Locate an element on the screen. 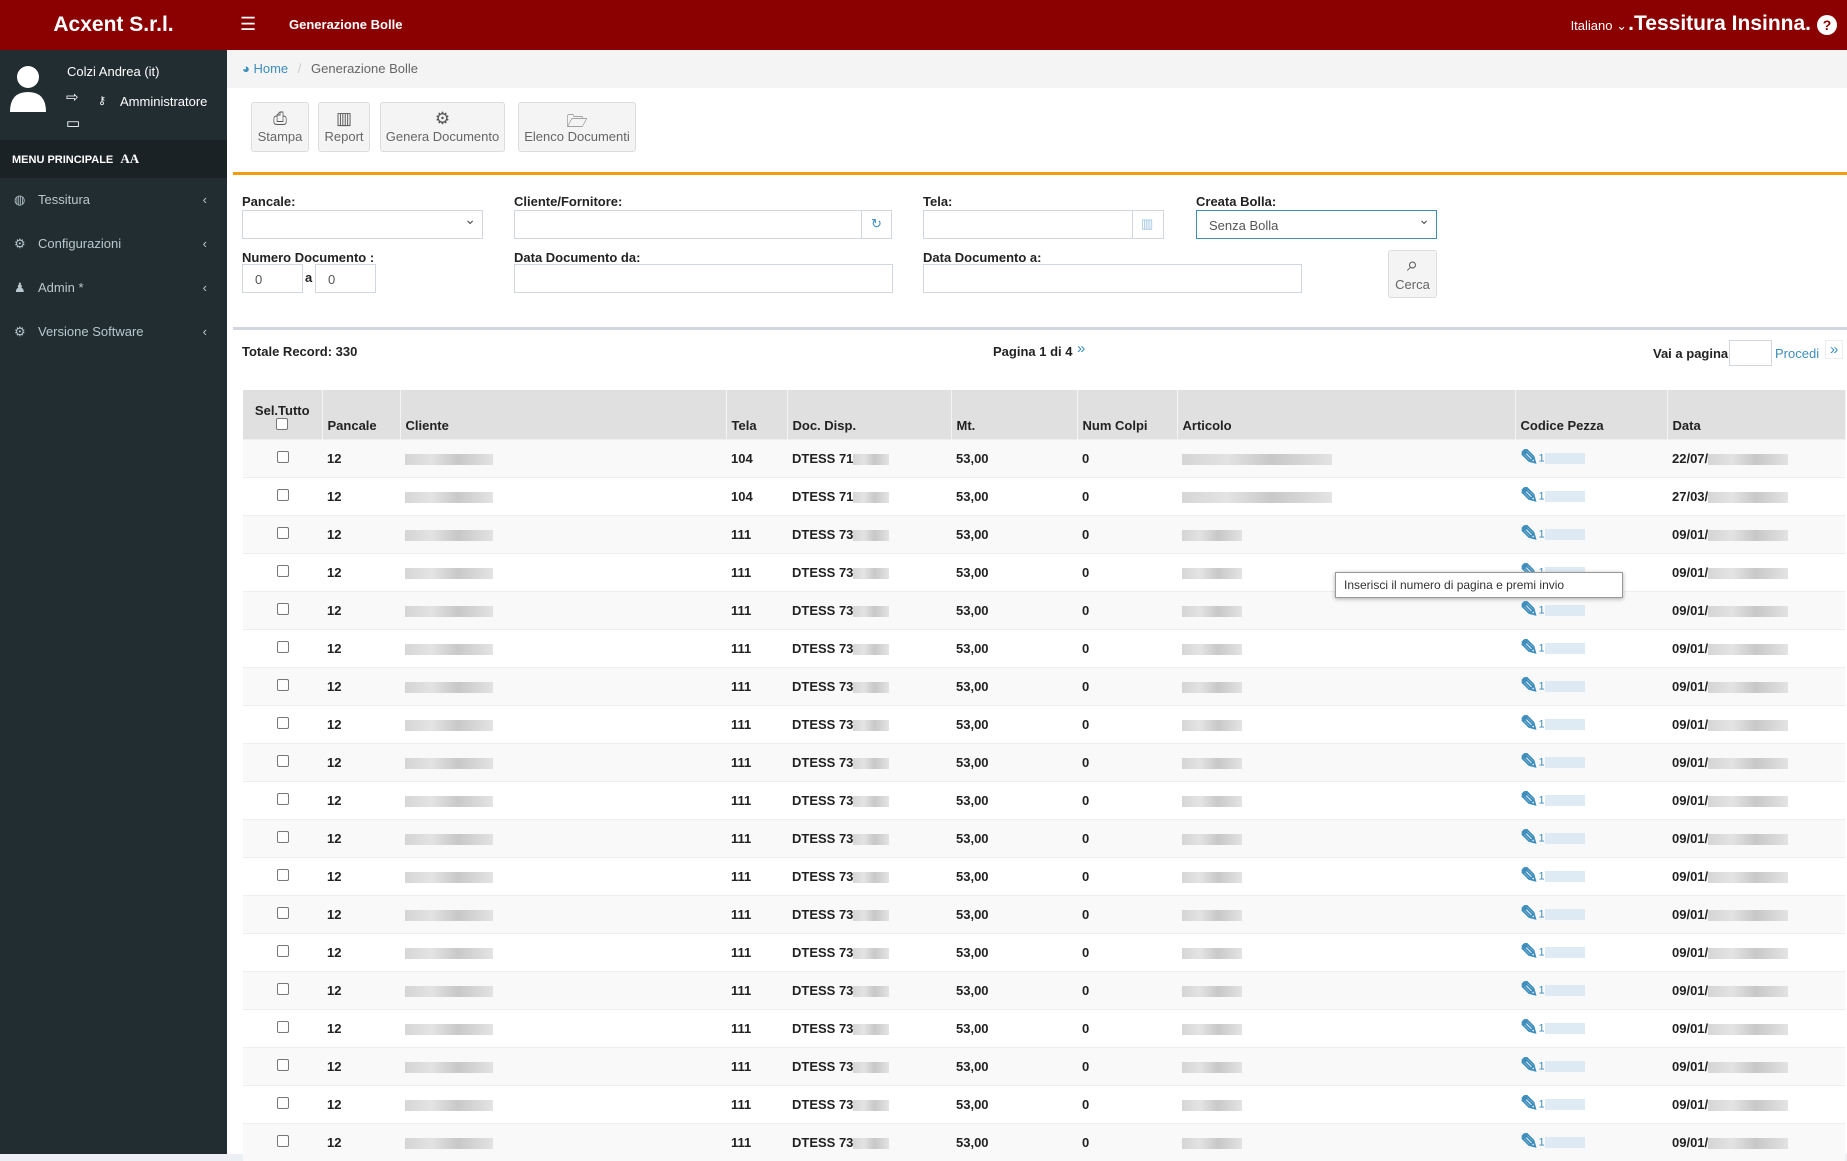 The width and height of the screenshot is (1847, 1161). cliente-input is located at coordinates (688, 224).